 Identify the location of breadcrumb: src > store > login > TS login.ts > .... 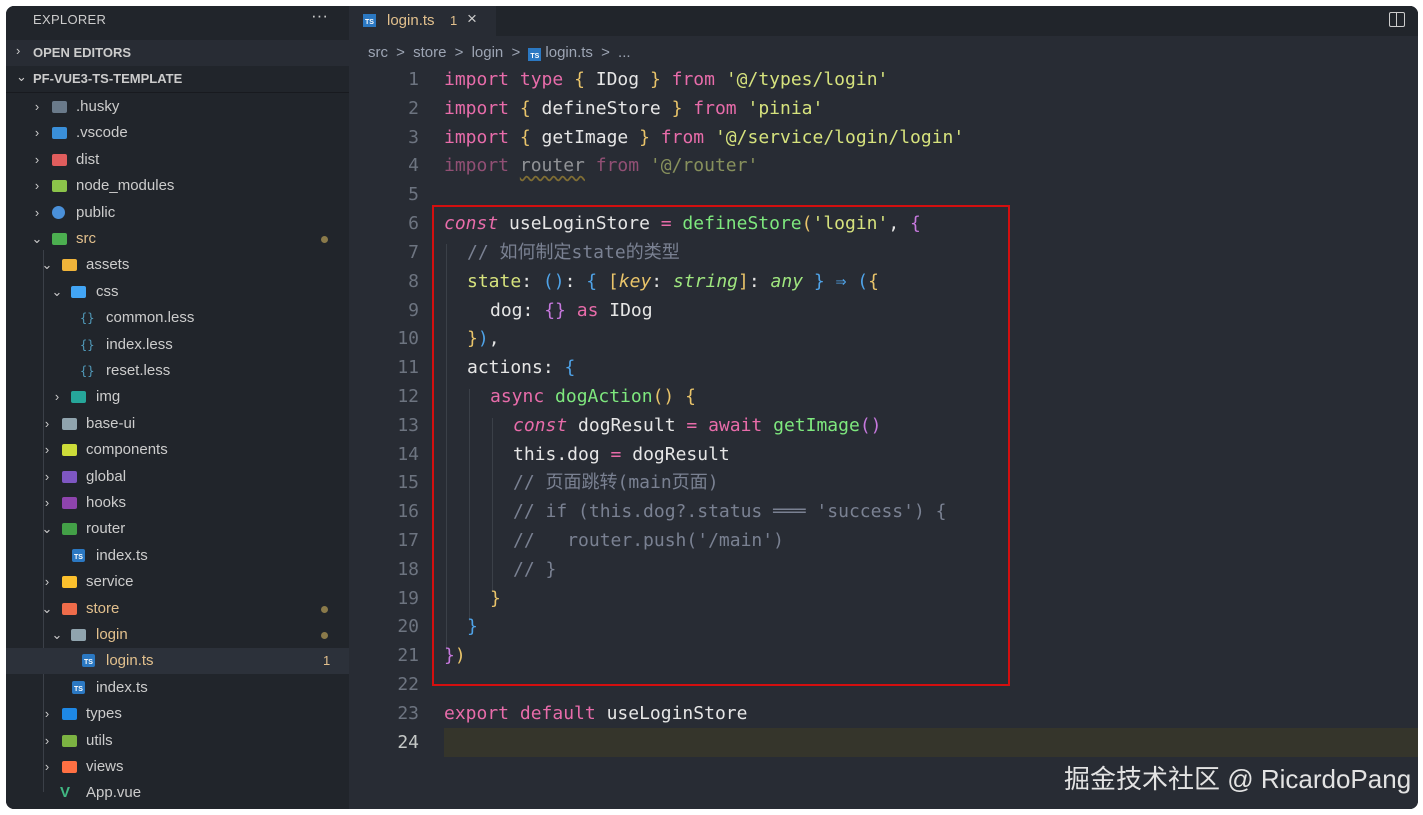
(501, 52).